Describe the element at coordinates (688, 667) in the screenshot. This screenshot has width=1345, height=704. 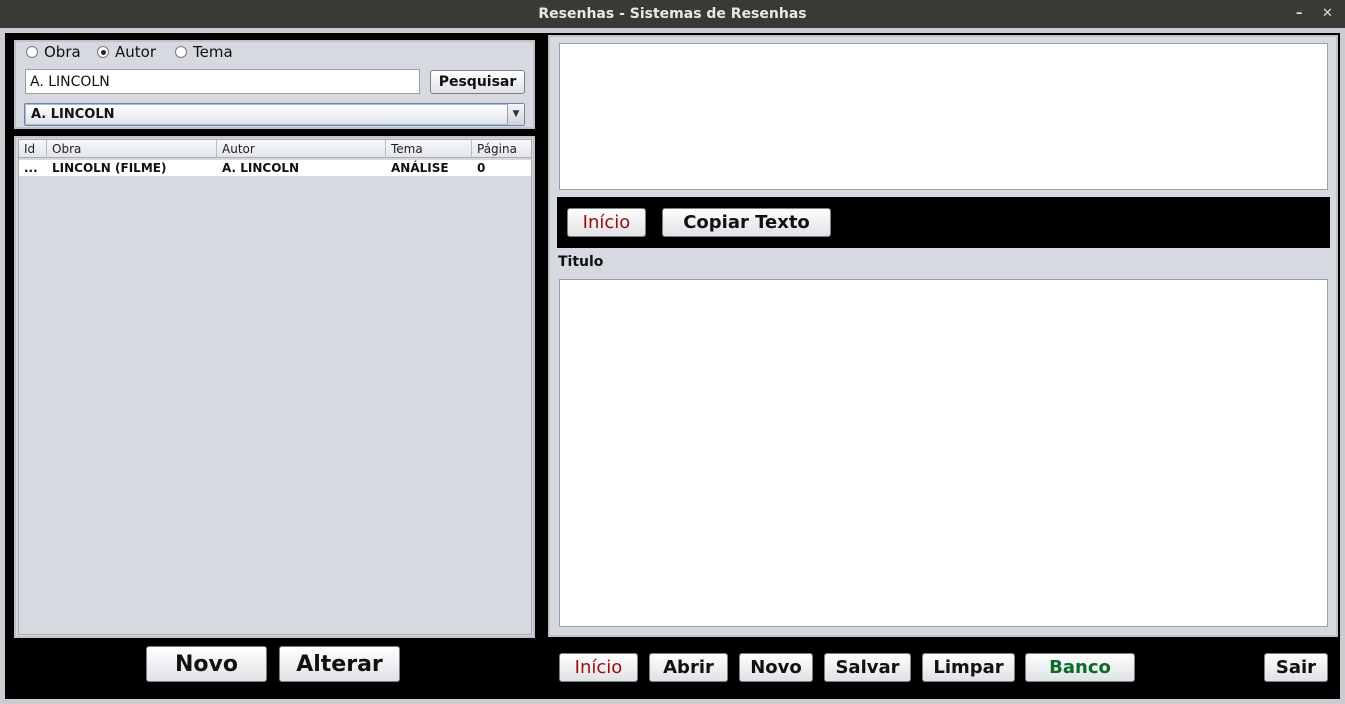
I see `abrir-button: Abrir` at that location.